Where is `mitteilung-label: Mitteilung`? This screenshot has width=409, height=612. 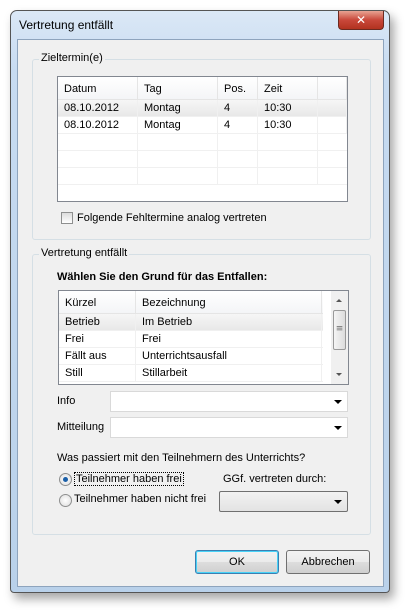
mitteilung-label: Mitteilung is located at coordinates (81, 427).